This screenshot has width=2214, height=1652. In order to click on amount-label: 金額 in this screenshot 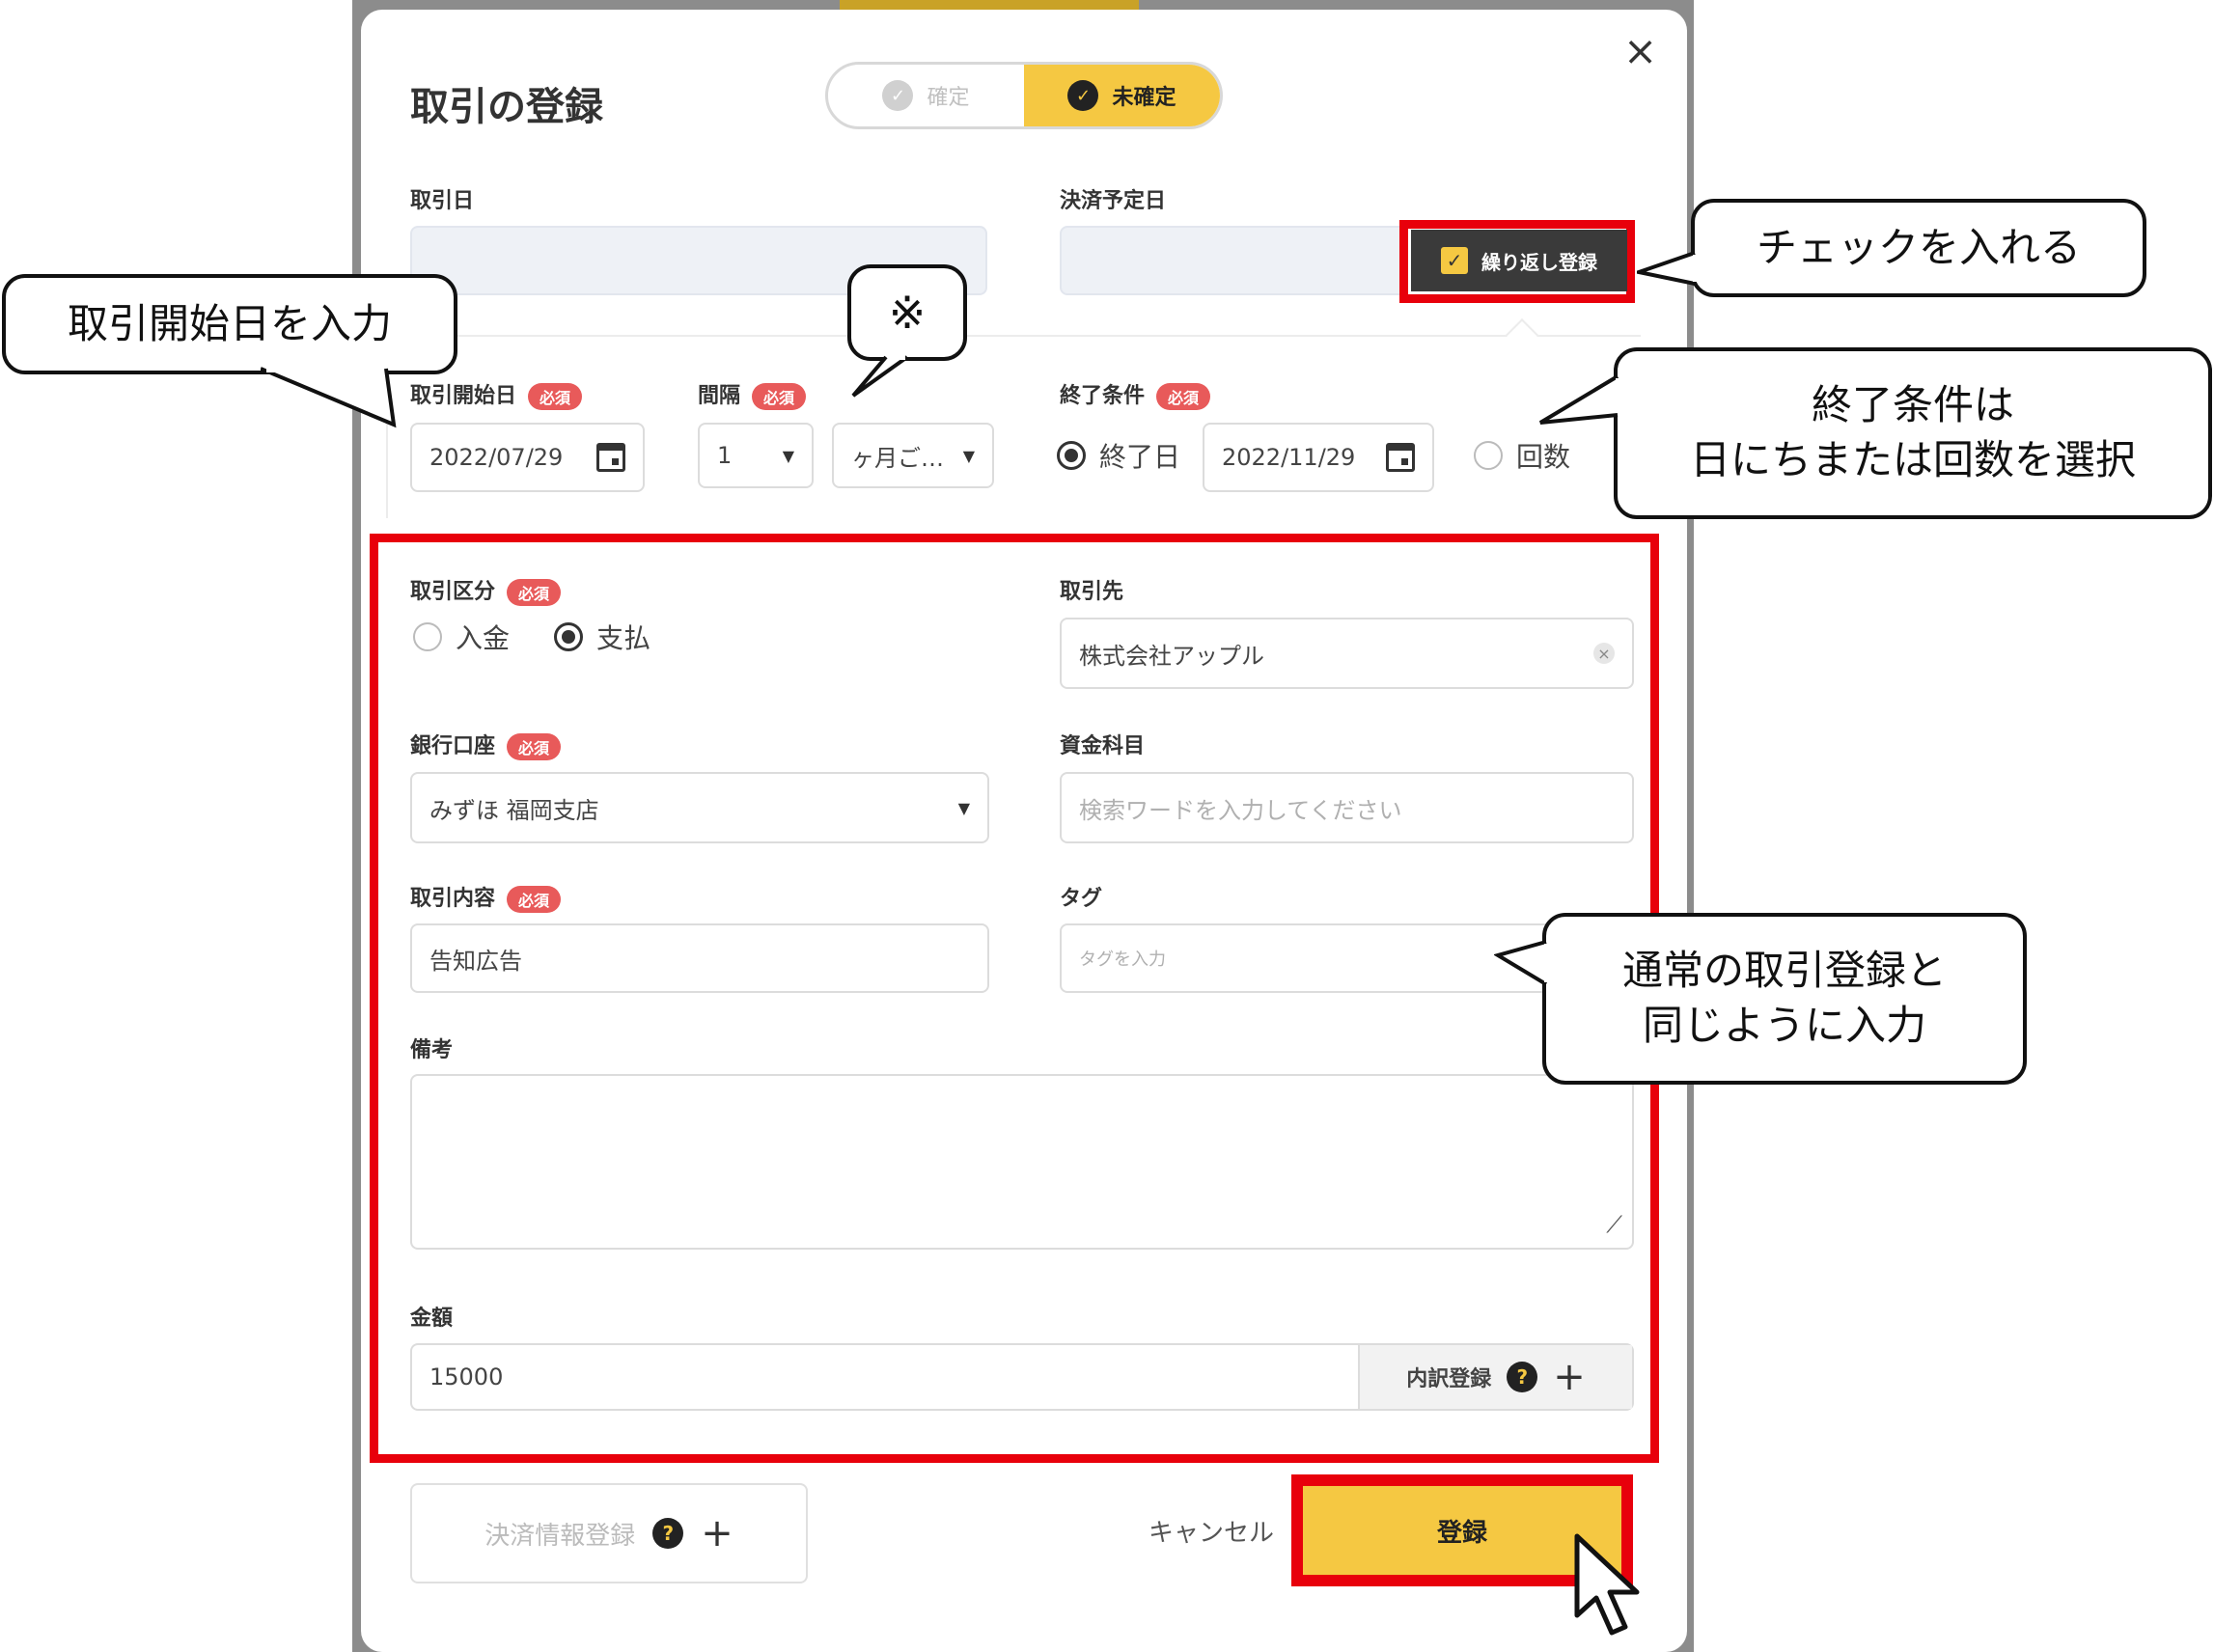, I will do `click(432, 1319)`.